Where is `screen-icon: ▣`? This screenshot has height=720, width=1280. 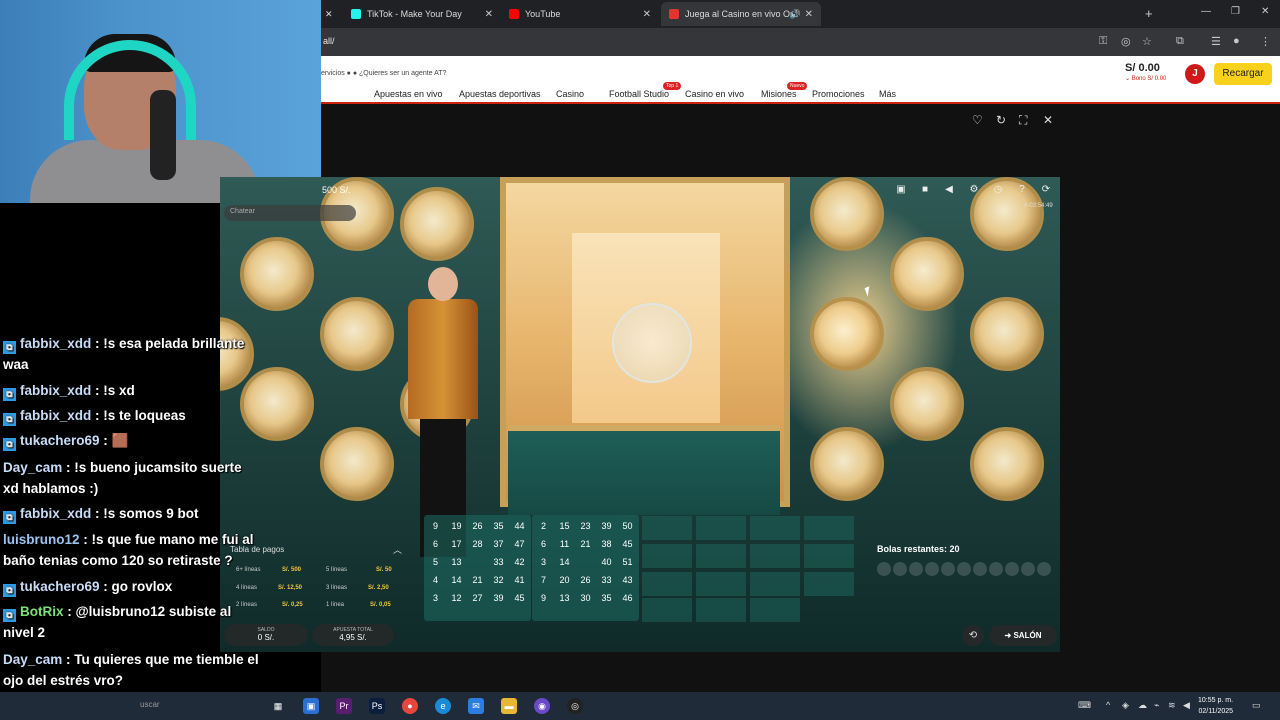
screen-icon: ▣ is located at coordinates (901, 190).